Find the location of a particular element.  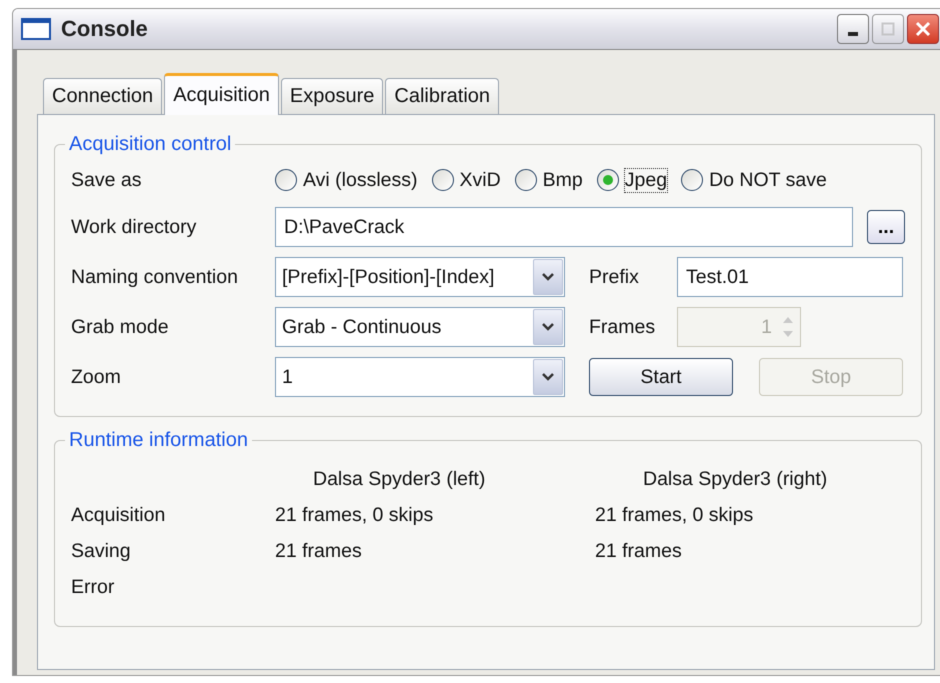

minimize-icon is located at coordinates (853, 34).